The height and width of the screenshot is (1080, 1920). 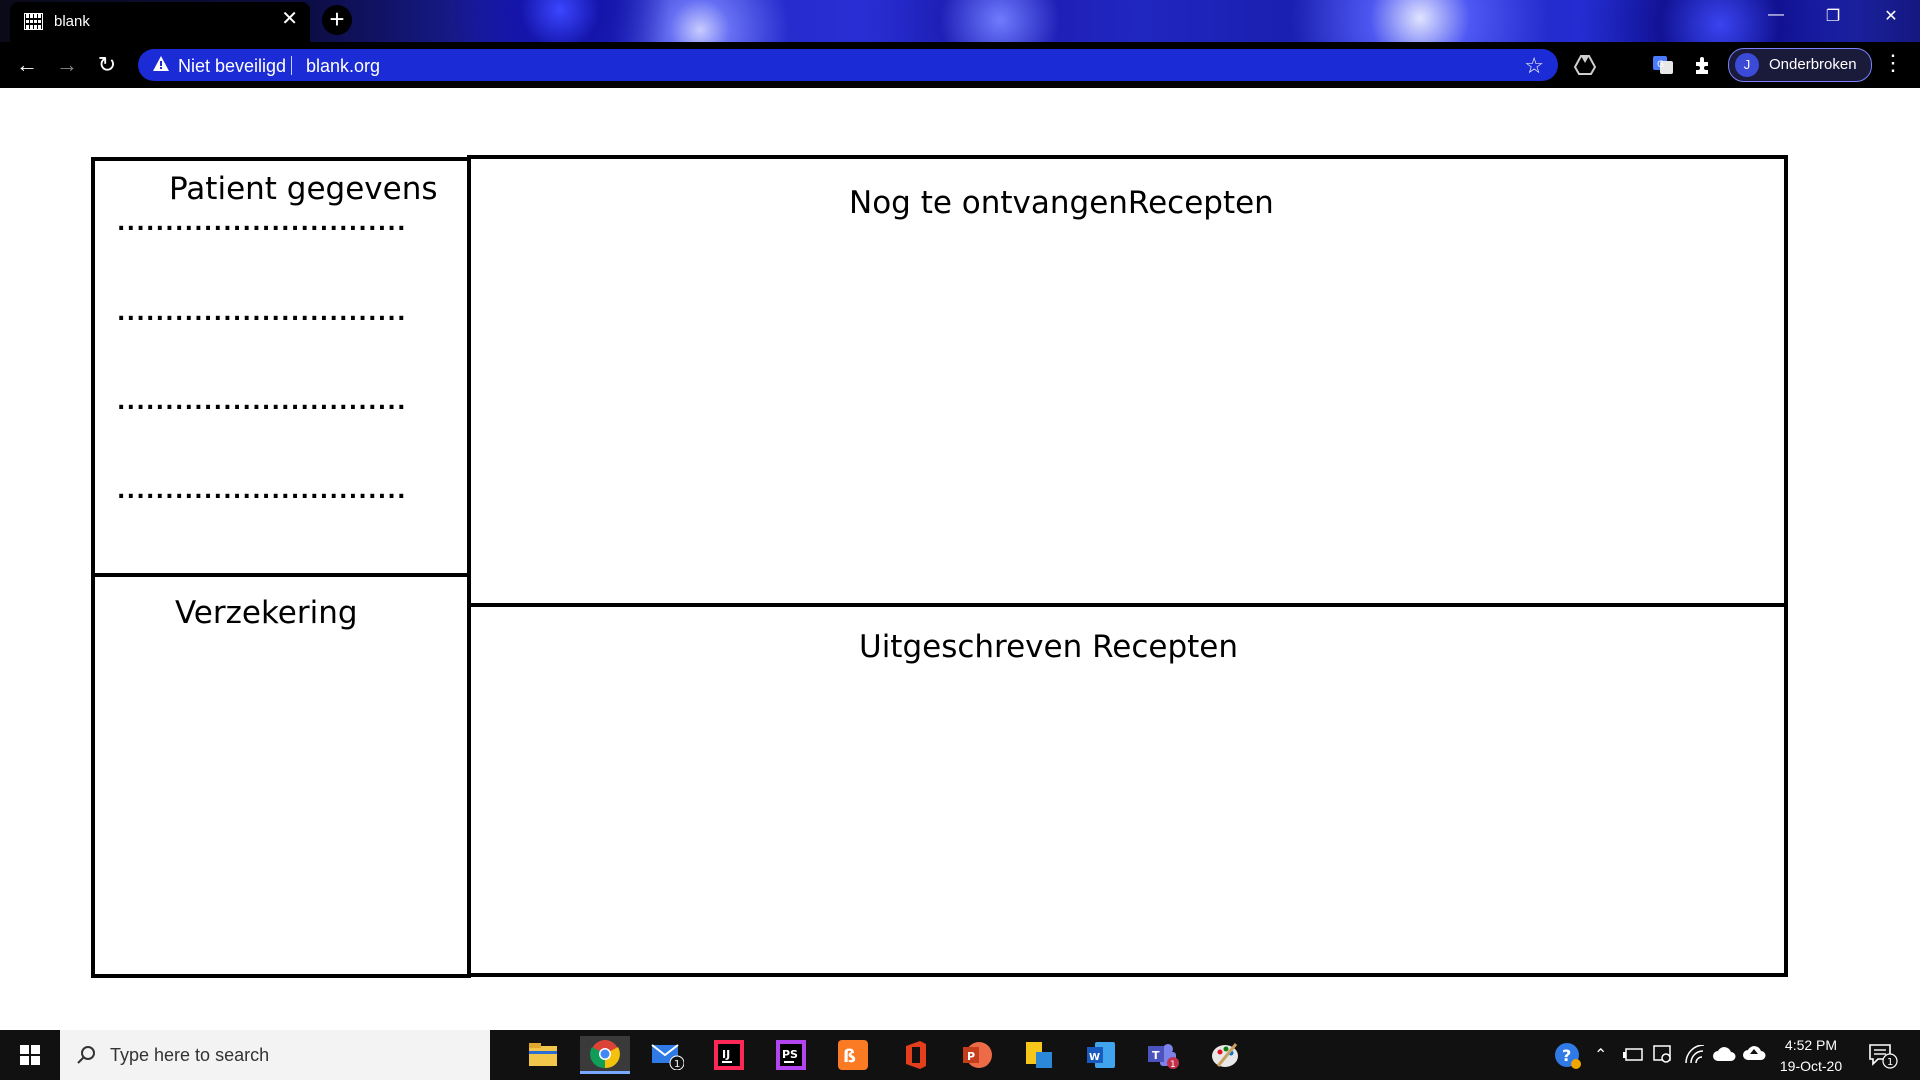 I want to click on powerpoint-icon: P, so click(x=977, y=1055).